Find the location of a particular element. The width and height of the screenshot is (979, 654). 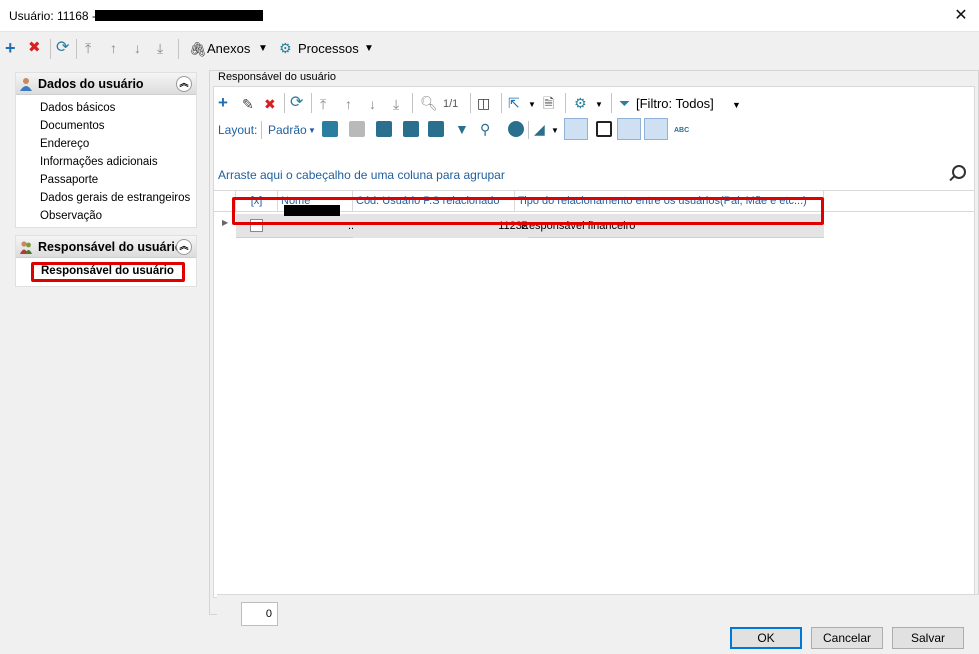

remove-column-icon is located at coordinates (357, 129).